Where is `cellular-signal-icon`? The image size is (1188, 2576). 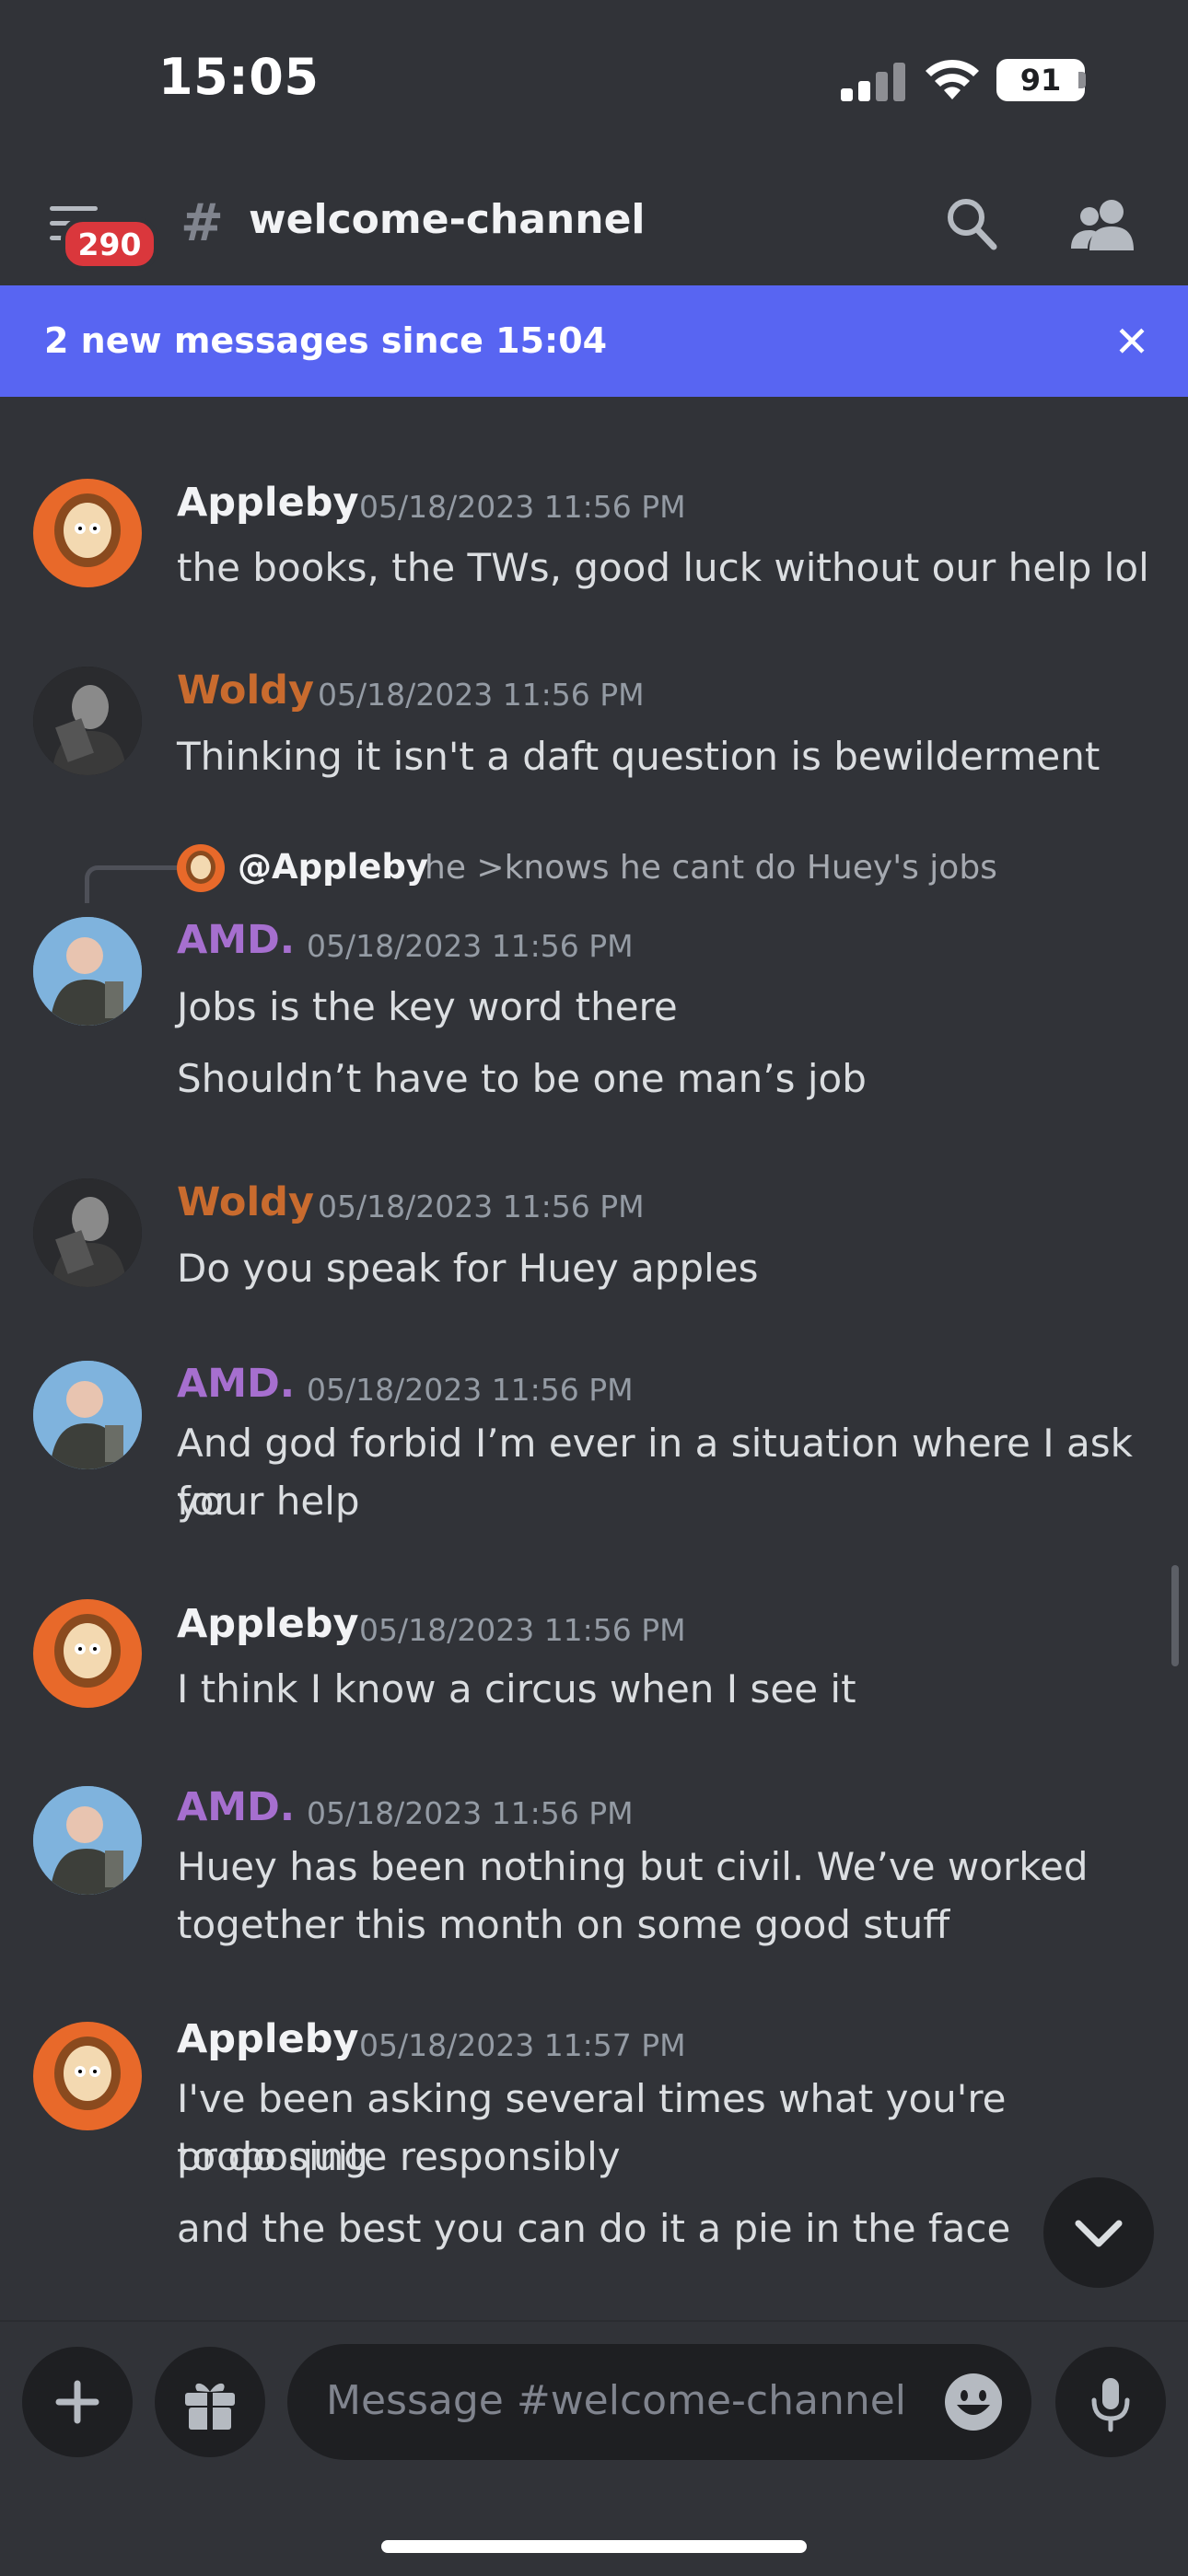 cellular-signal-icon is located at coordinates (873, 81).